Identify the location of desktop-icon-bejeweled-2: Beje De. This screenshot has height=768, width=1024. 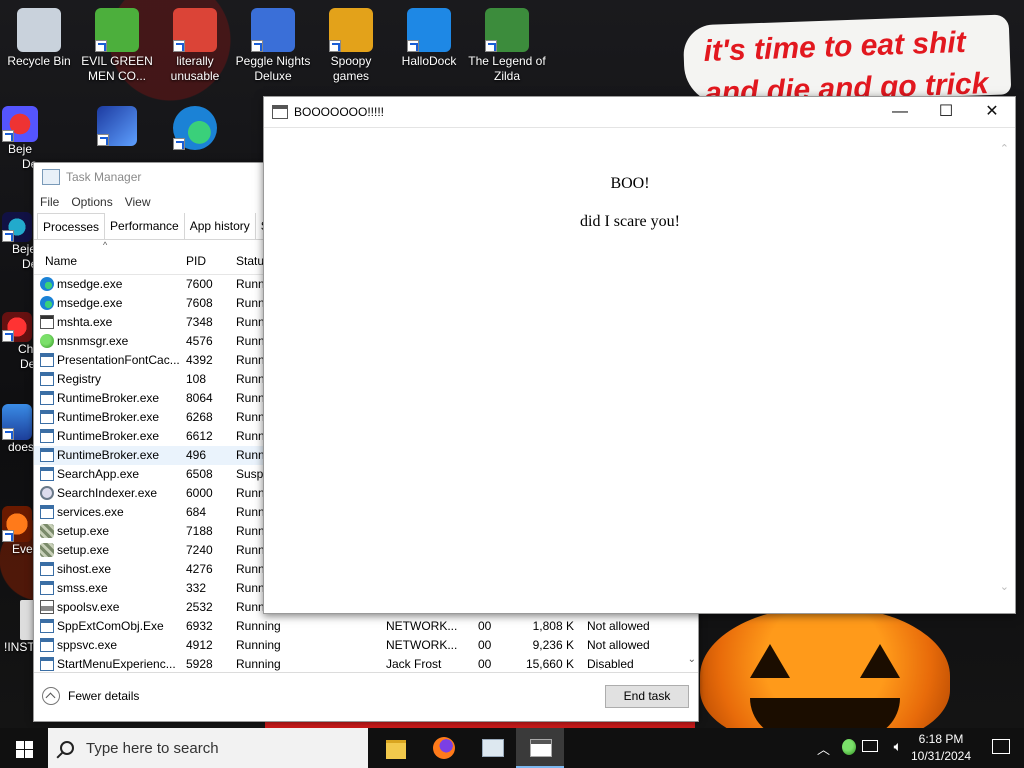
(19, 242).